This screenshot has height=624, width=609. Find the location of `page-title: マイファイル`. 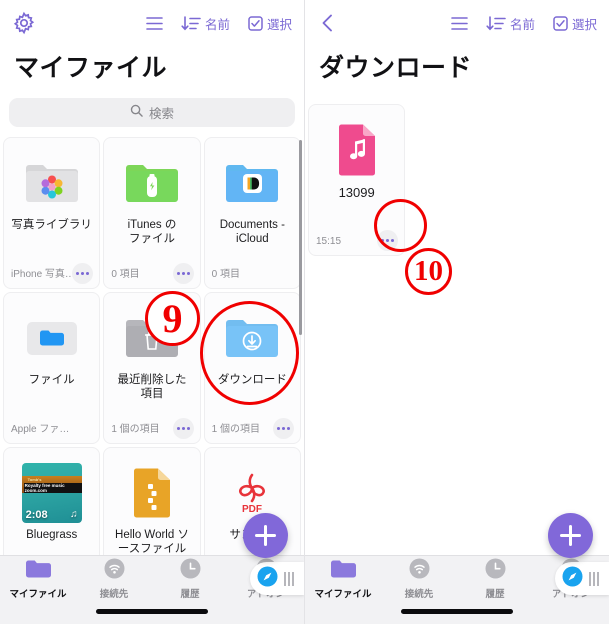

page-title: マイファイル is located at coordinates (91, 68).